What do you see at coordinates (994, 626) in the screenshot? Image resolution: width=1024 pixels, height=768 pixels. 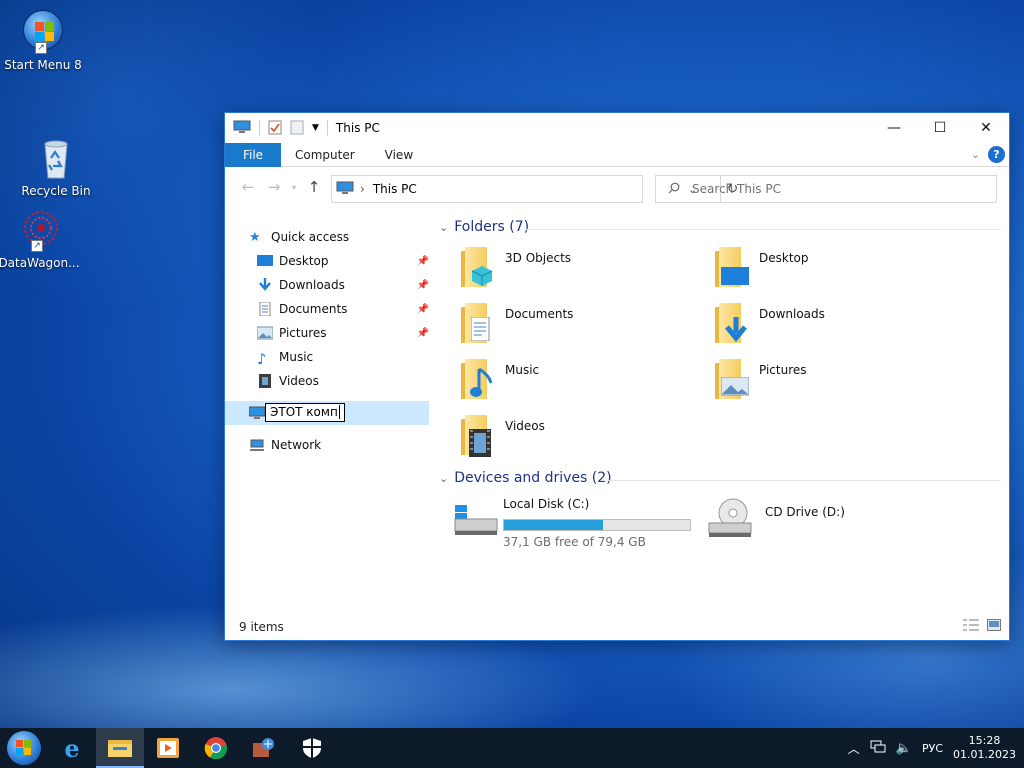 I see `large-icons-view-icon` at bounding box center [994, 626].